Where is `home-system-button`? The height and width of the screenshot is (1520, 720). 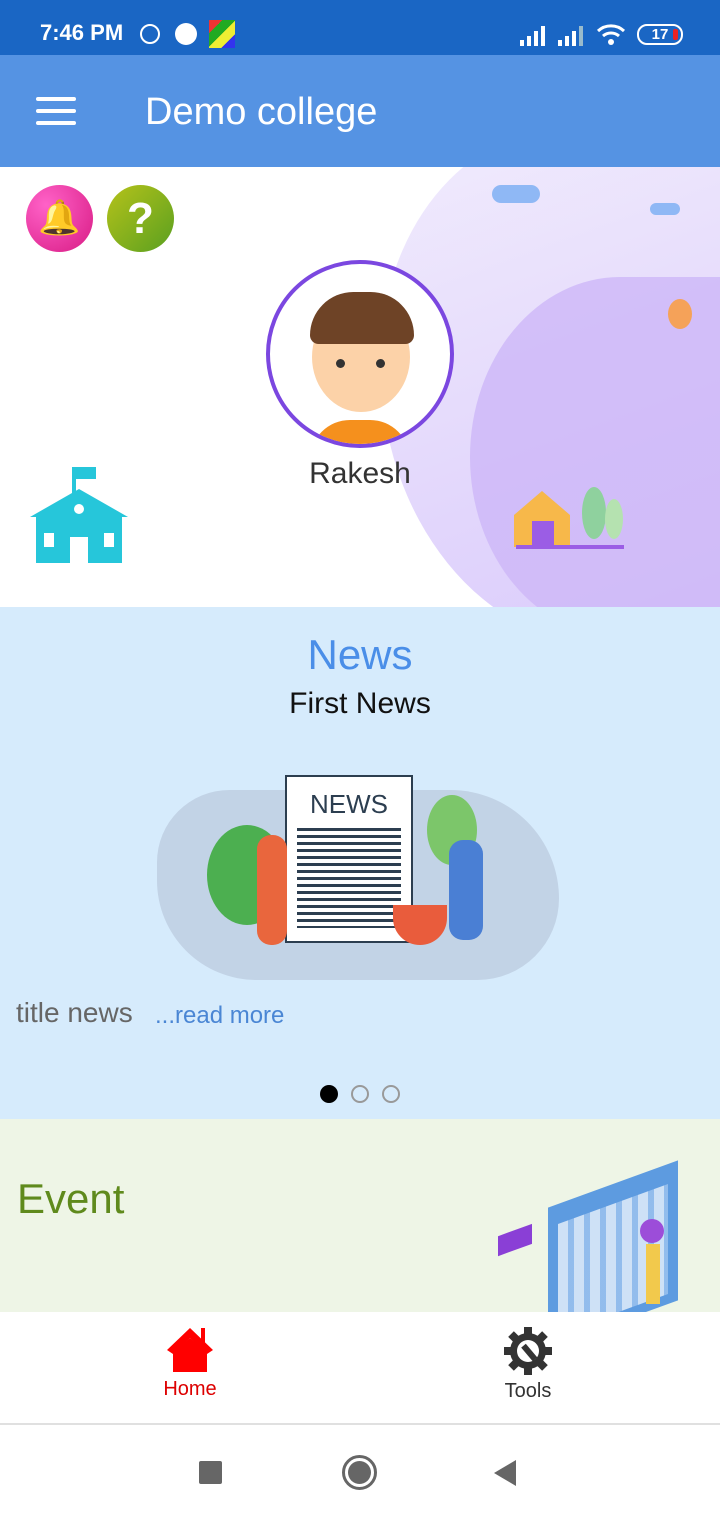
home-system-button is located at coordinates (359, 1472).